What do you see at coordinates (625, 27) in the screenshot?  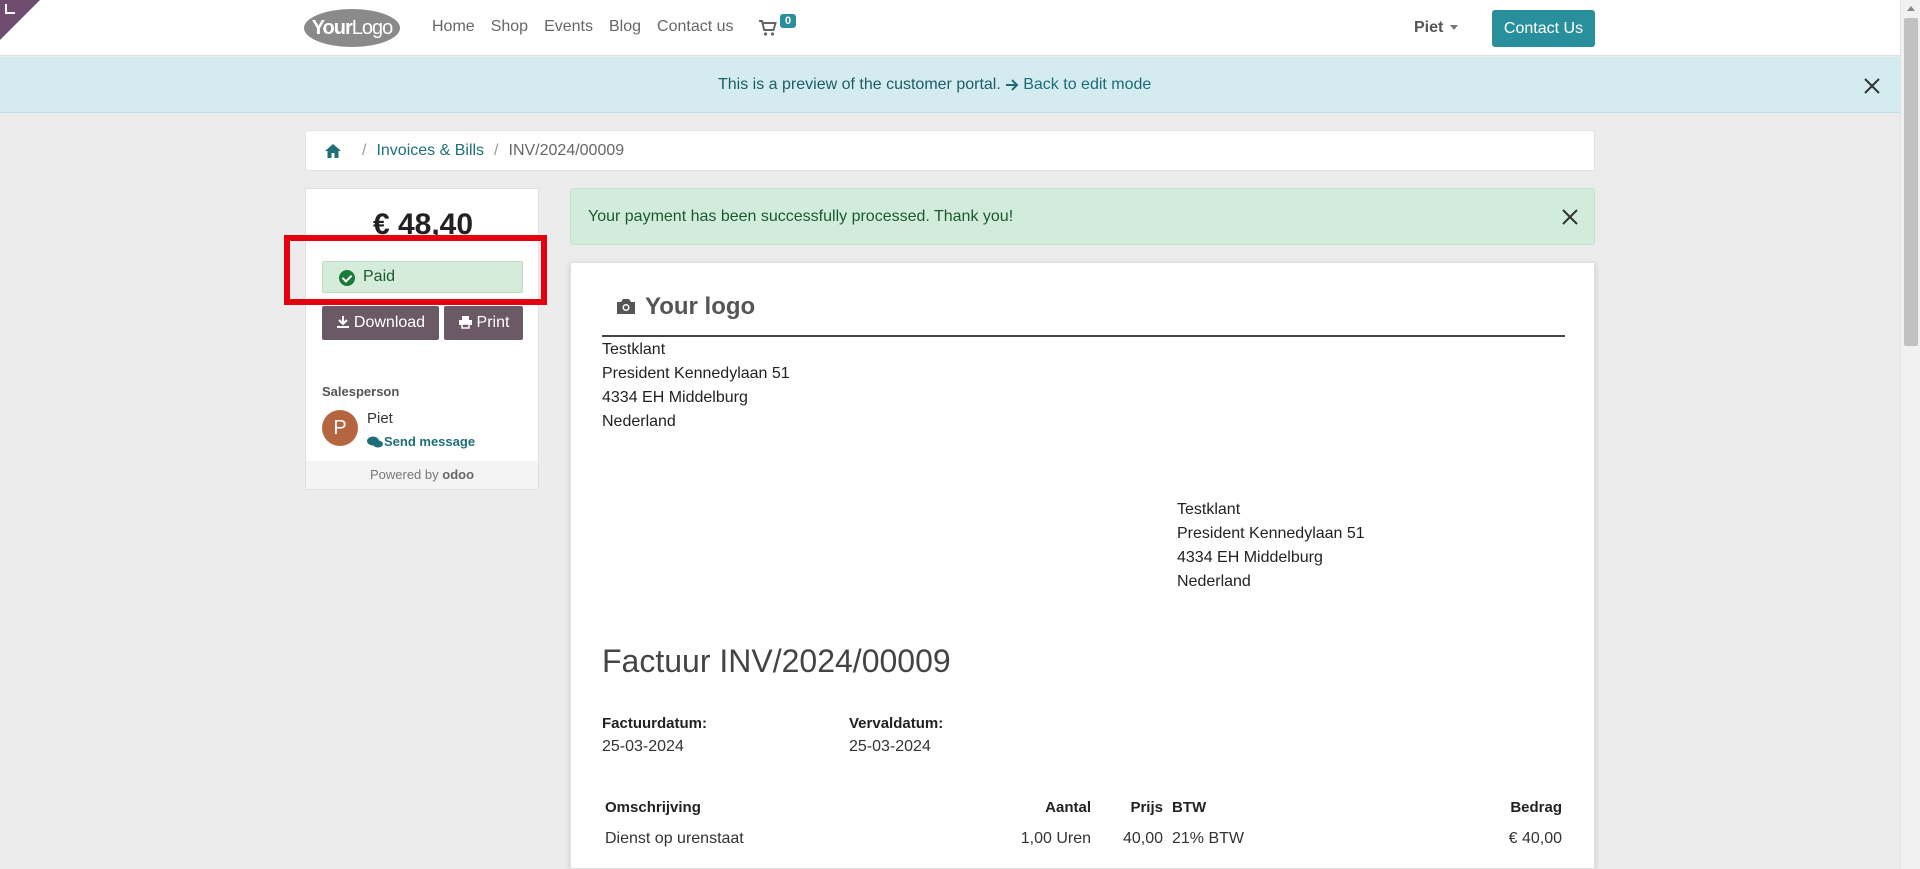 I see `nav-blog: Blog` at bounding box center [625, 27].